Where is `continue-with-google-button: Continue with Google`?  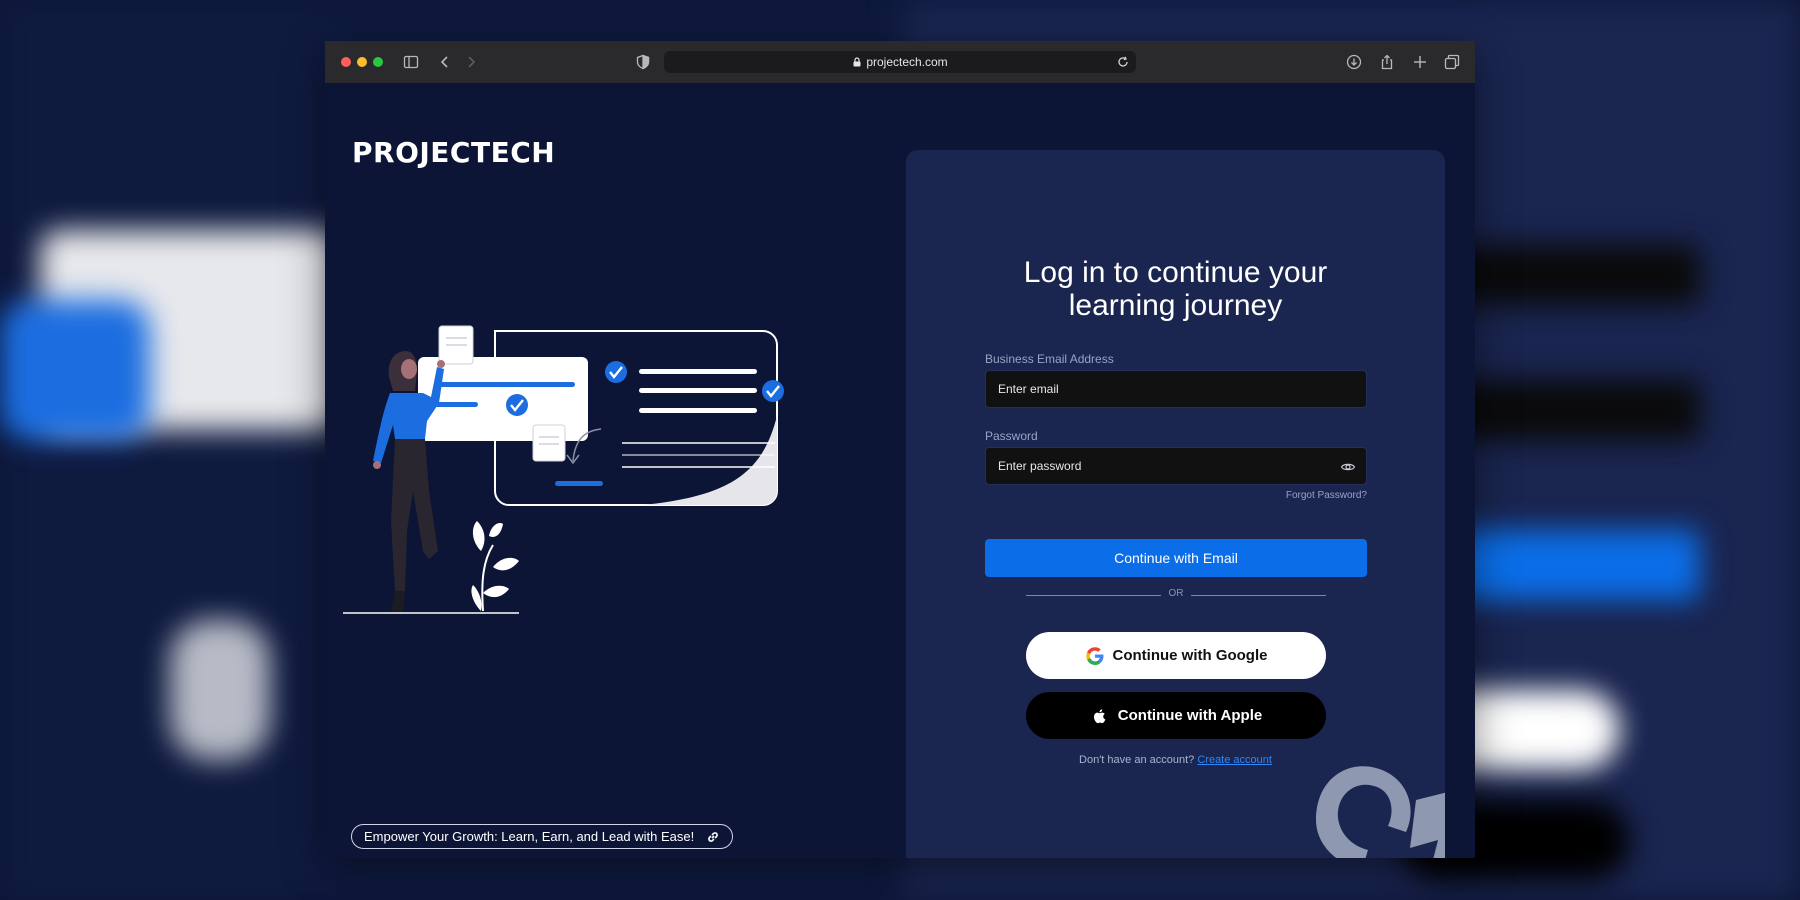 continue-with-google-button: Continue with Google is located at coordinates (1176, 655).